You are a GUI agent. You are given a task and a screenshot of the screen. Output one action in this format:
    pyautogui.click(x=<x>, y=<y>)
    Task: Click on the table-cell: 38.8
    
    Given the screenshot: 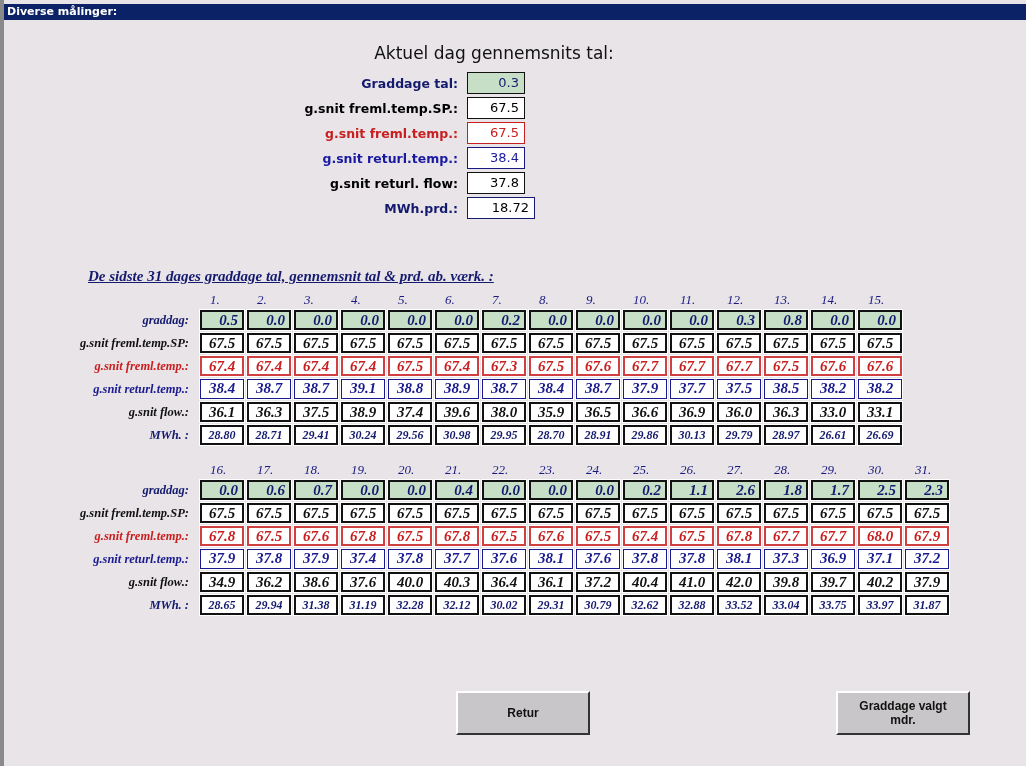 What is the action you would take?
    pyautogui.click(x=410, y=389)
    